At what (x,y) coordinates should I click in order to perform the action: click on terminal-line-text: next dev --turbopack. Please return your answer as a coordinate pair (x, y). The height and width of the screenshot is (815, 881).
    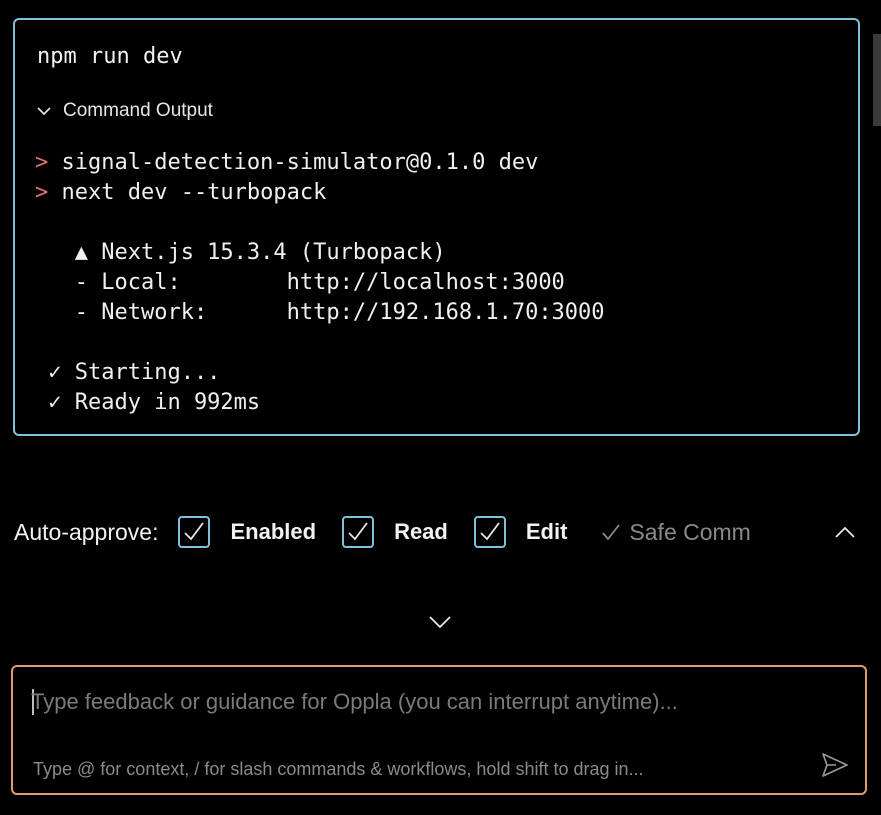
    Looking at the image, I should click on (187, 192).